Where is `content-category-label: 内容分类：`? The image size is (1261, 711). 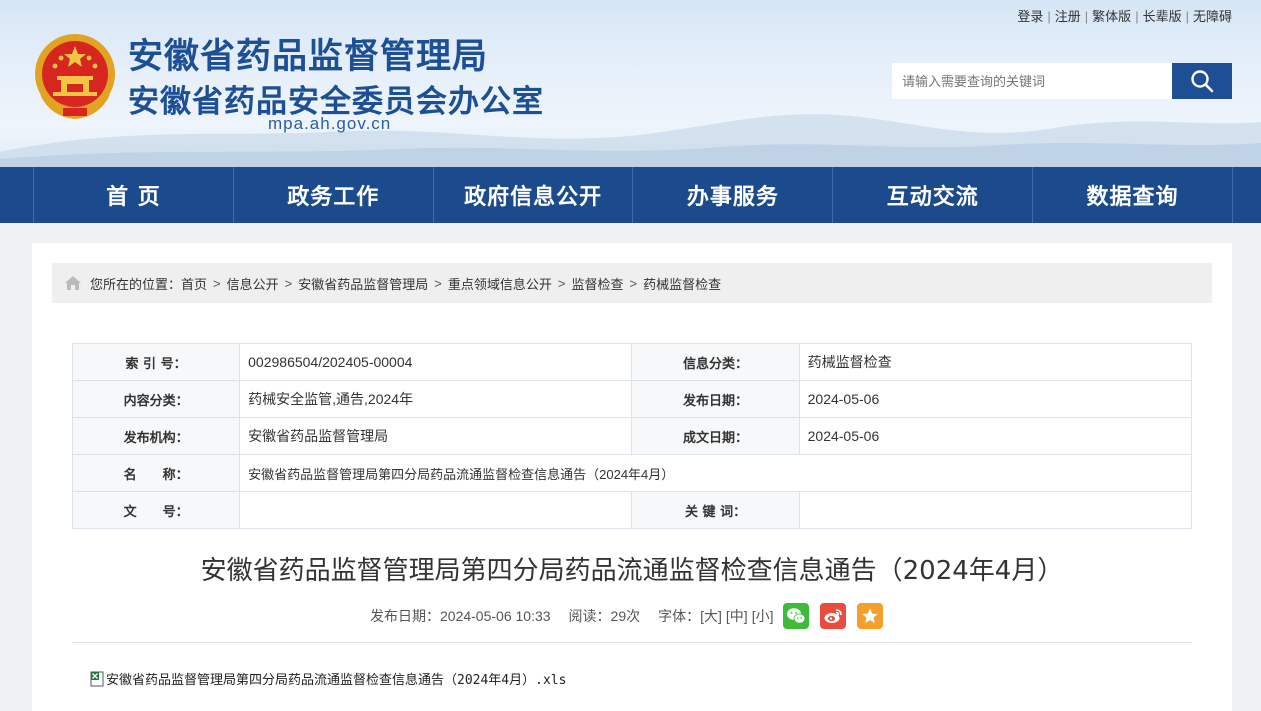 content-category-label: 内容分类： is located at coordinates (156, 399).